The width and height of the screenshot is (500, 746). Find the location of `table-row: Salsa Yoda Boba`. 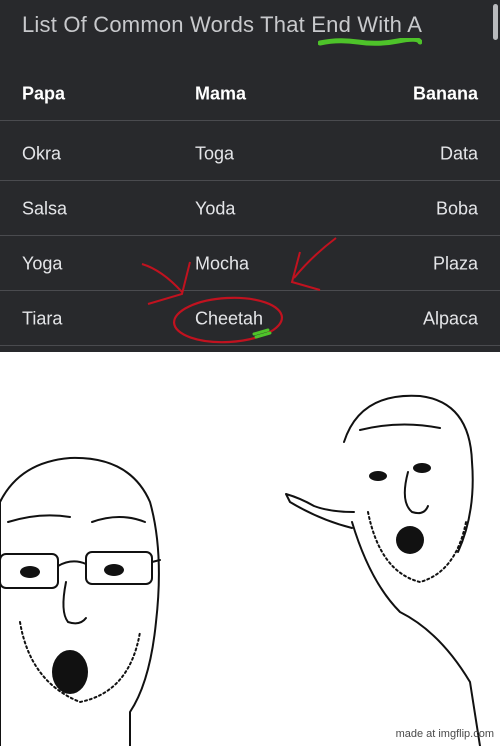

table-row: Salsa Yoda Boba is located at coordinates (250, 208).